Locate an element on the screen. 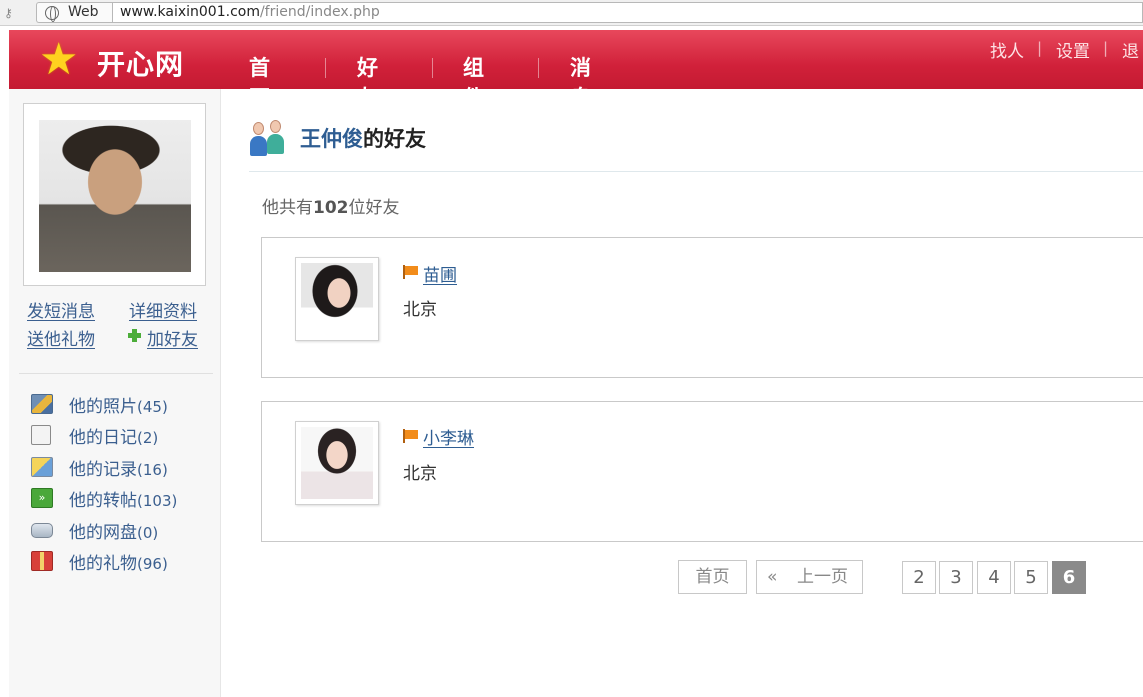 This screenshot has height=697, width=1143. sidebar-item-netdisk: 他的网盘(0) is located at coordinates (123, 530).